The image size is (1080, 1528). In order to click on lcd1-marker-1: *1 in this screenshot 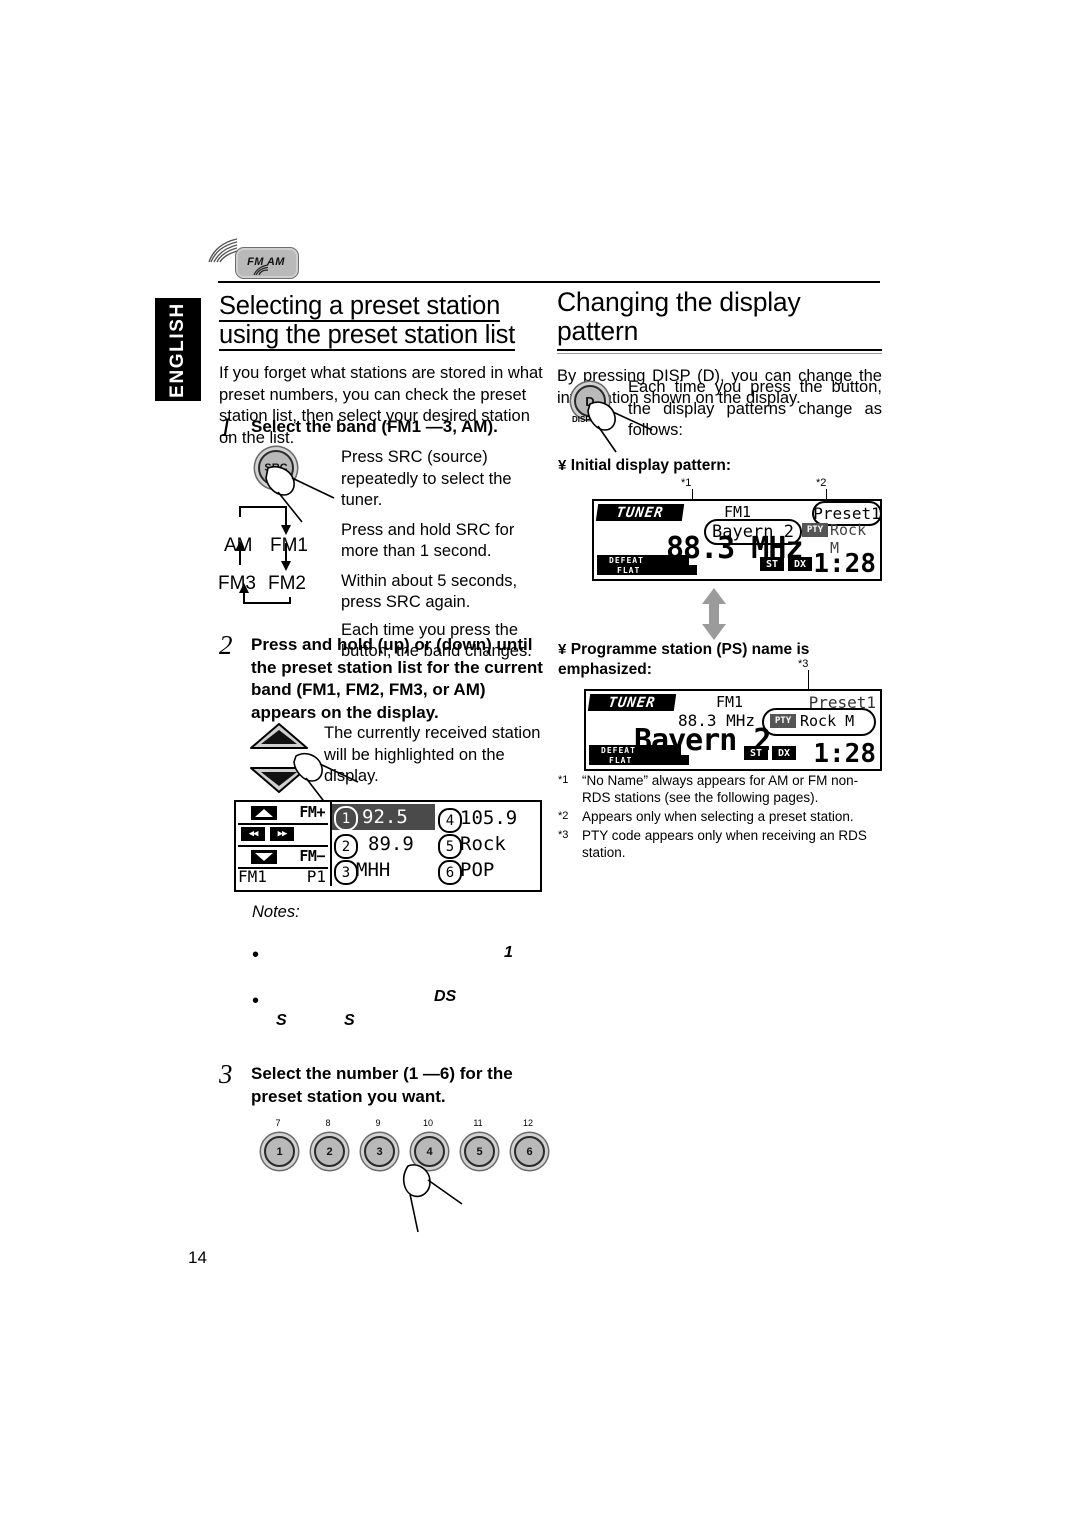, I will do `click(686, 483)`.